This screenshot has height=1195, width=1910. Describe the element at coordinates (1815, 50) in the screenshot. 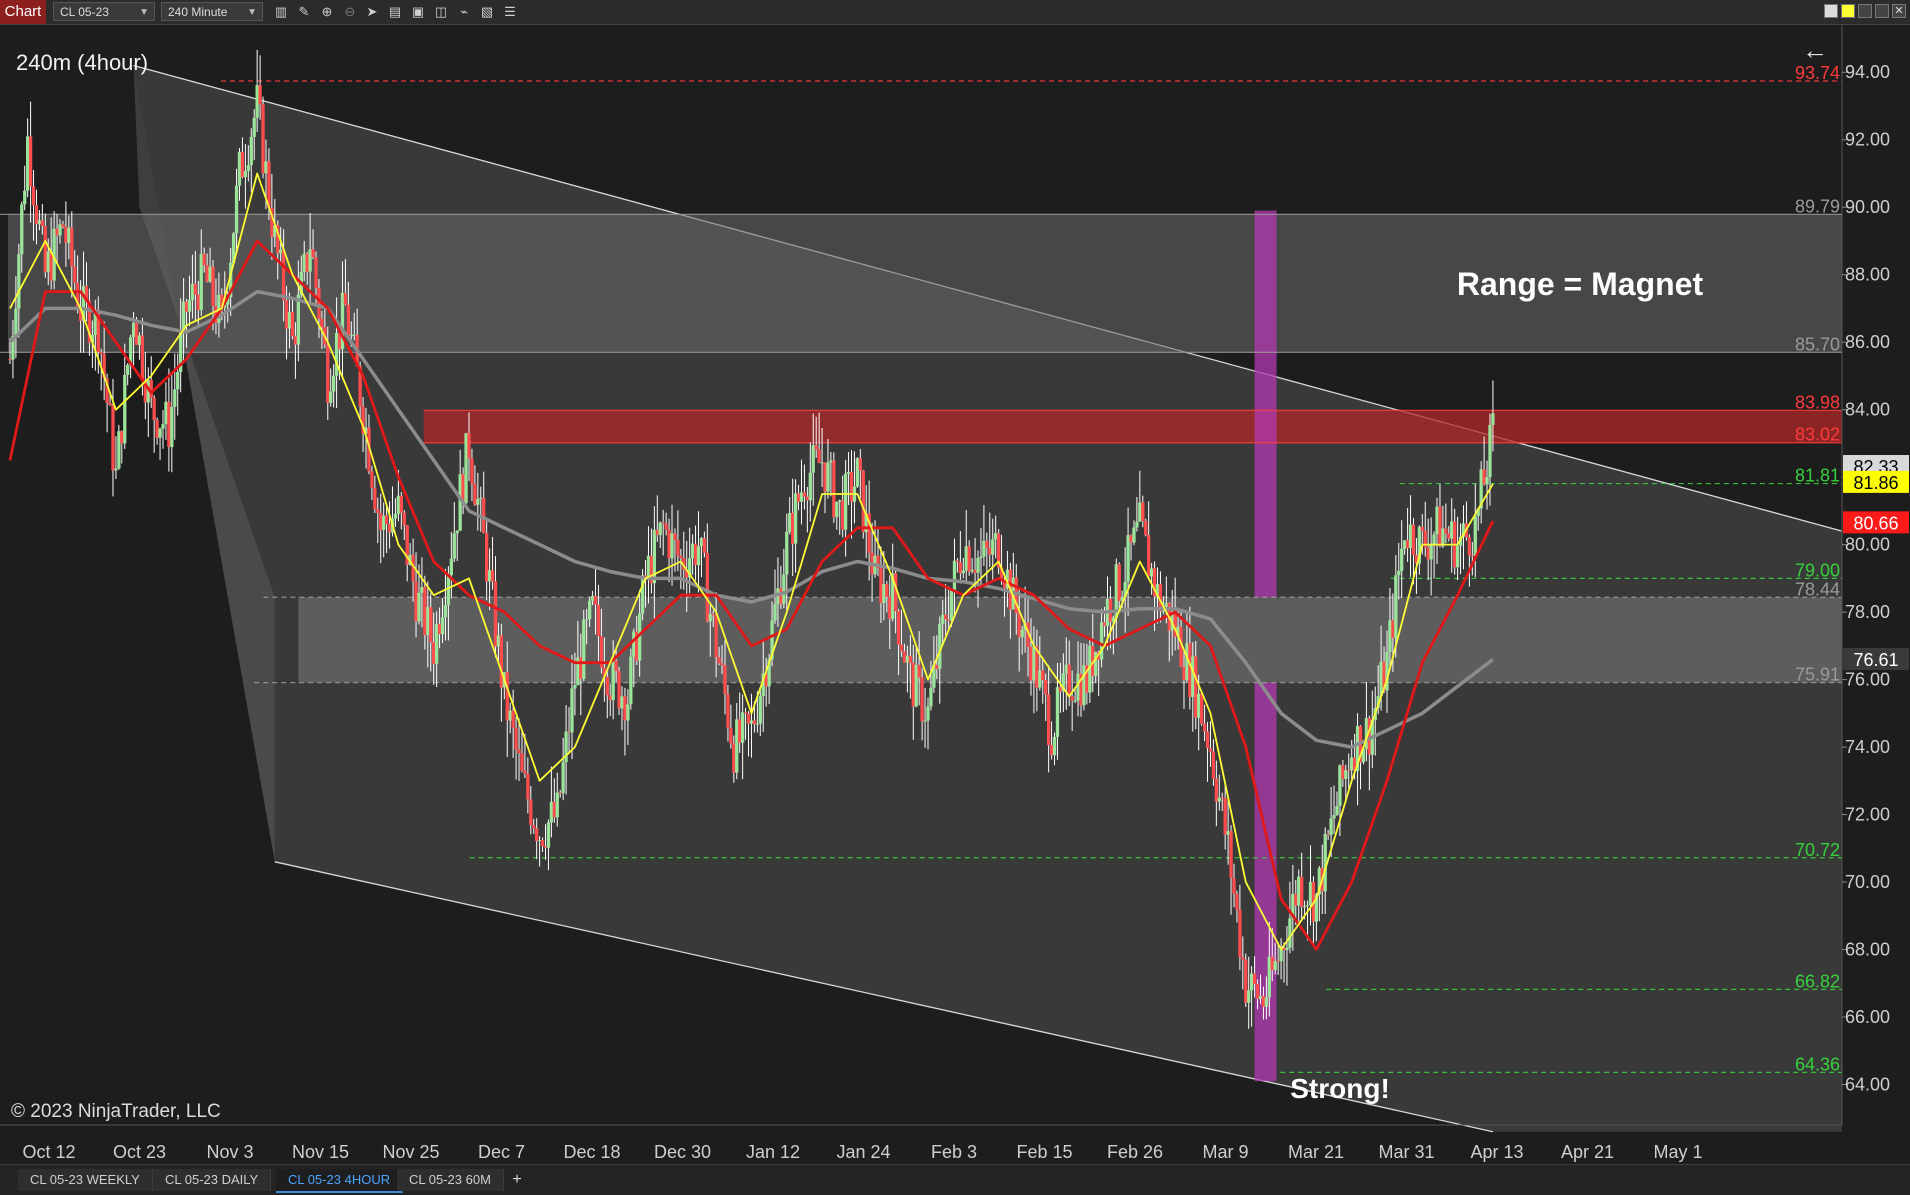

I see `scroll-back-icon: ←` at that location.